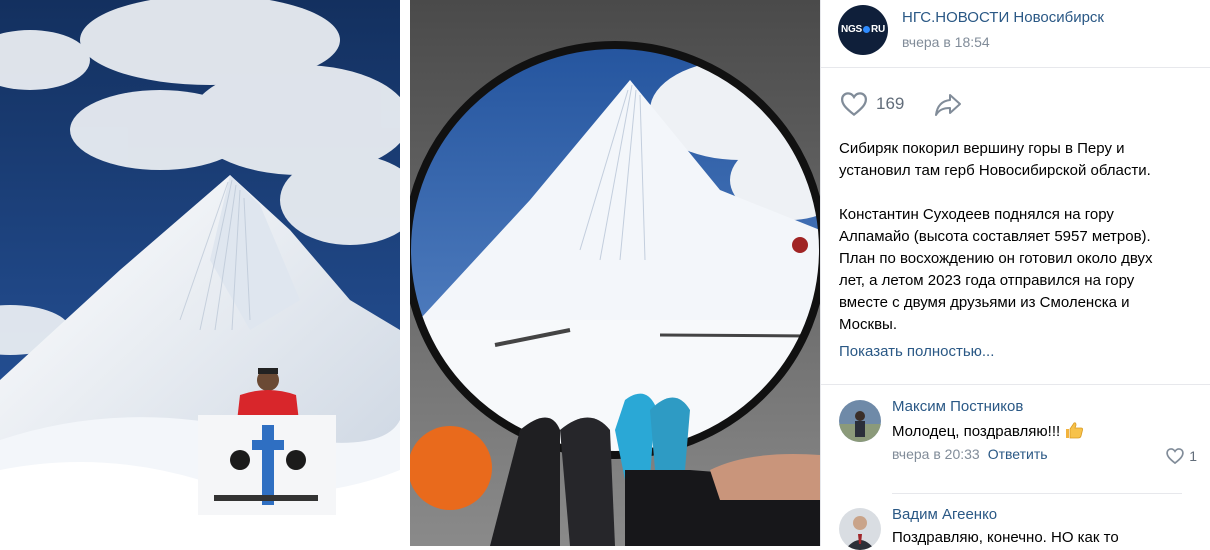 This screenshot has height=550, width=1210. Describe the element at coordinates (878, 29) in the screenshot. I see `avatar-logo-suffix: RU` at that location.